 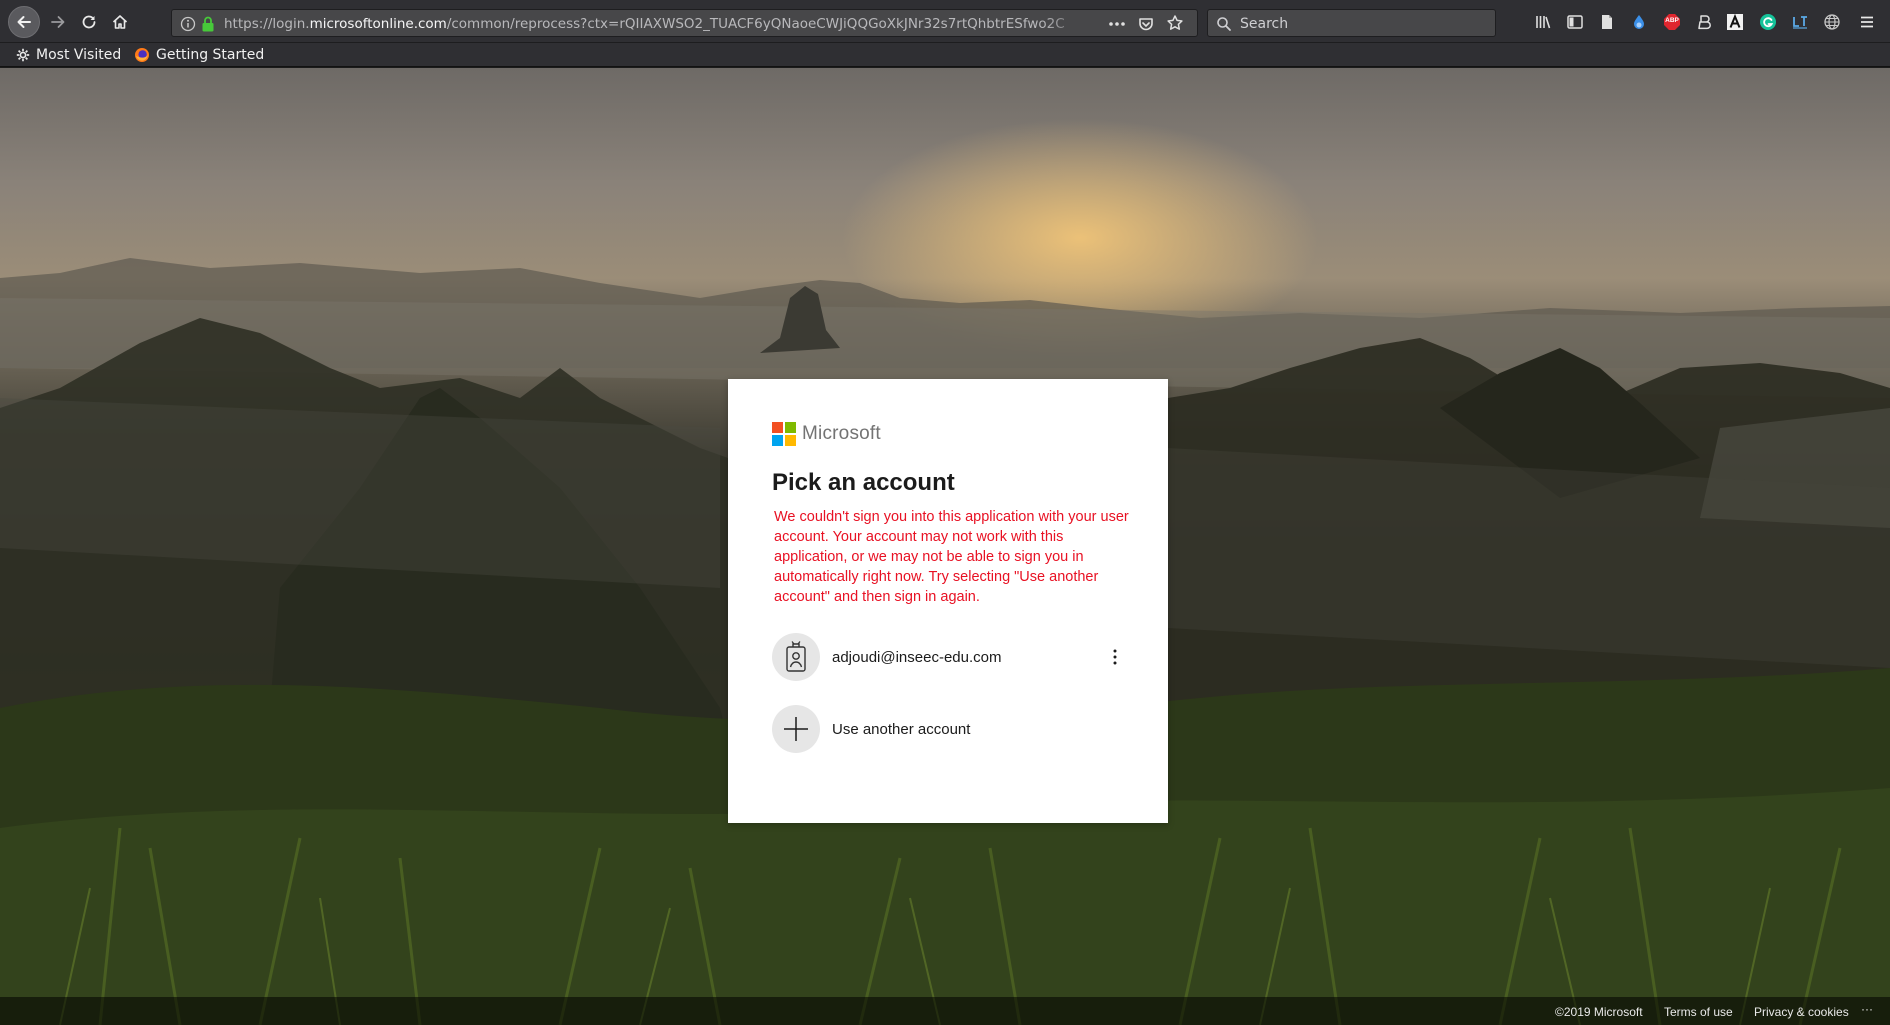 I want to click on library-icon, so click(x=1543, y=22).